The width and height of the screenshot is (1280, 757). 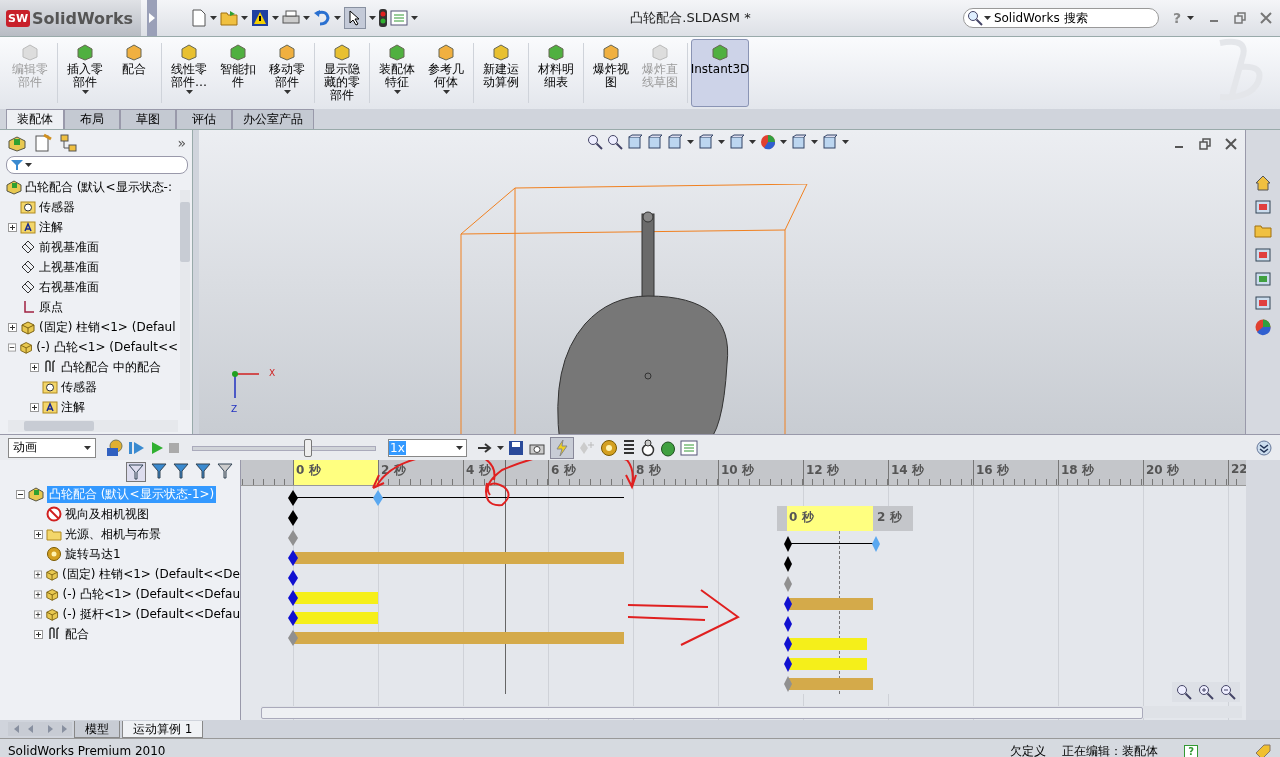 What do you see at coordinates (71, 18) in the screenshot?
I see `app-logo: SW SolidWorks` at bounding box center [71, 18].